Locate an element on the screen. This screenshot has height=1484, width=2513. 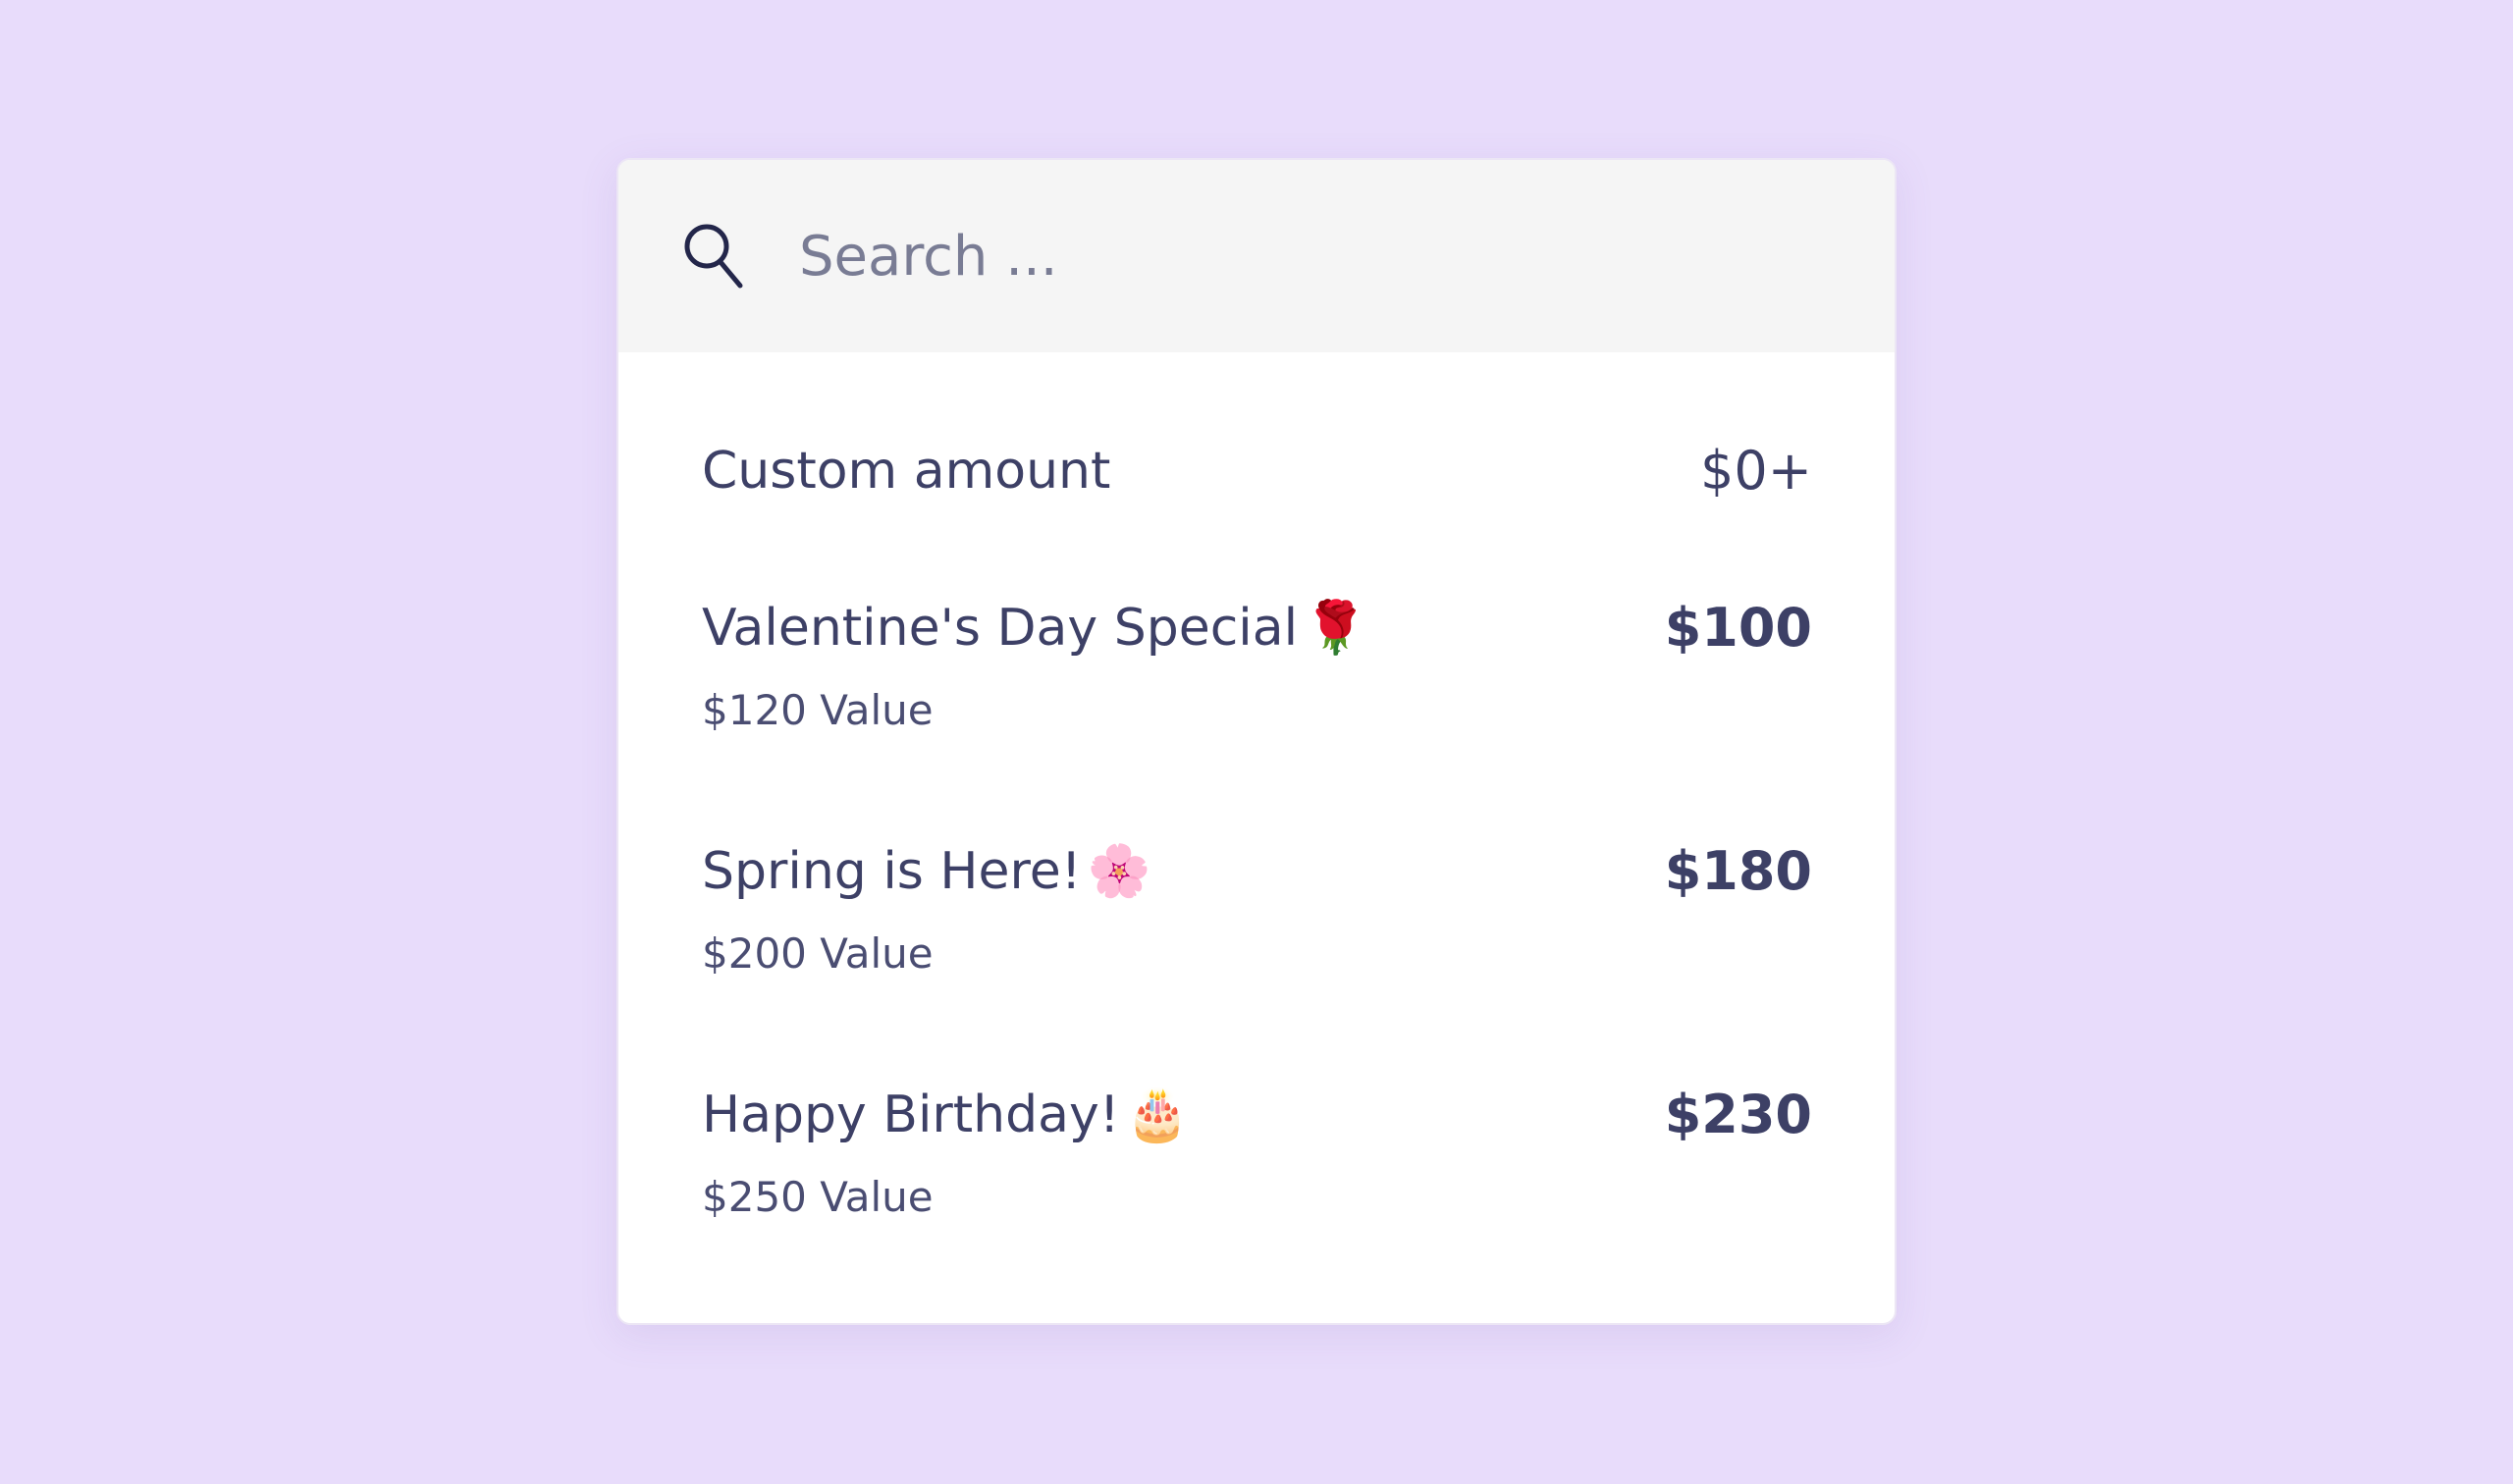
item-price: $0+ is located at coordinates (1756, 471).